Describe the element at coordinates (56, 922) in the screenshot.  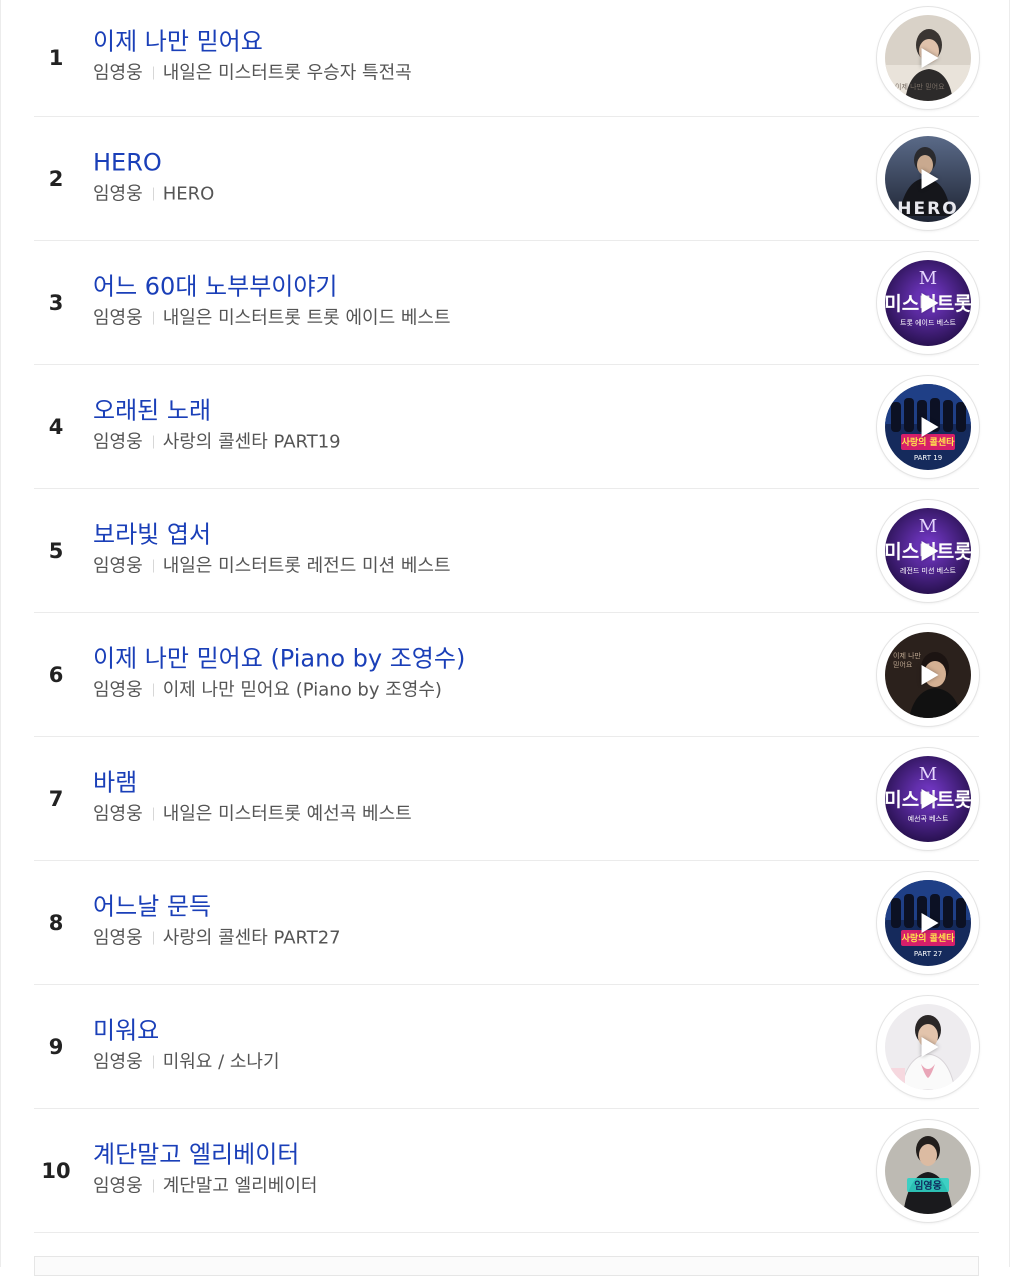
I see `rank-number: 8` at that location.